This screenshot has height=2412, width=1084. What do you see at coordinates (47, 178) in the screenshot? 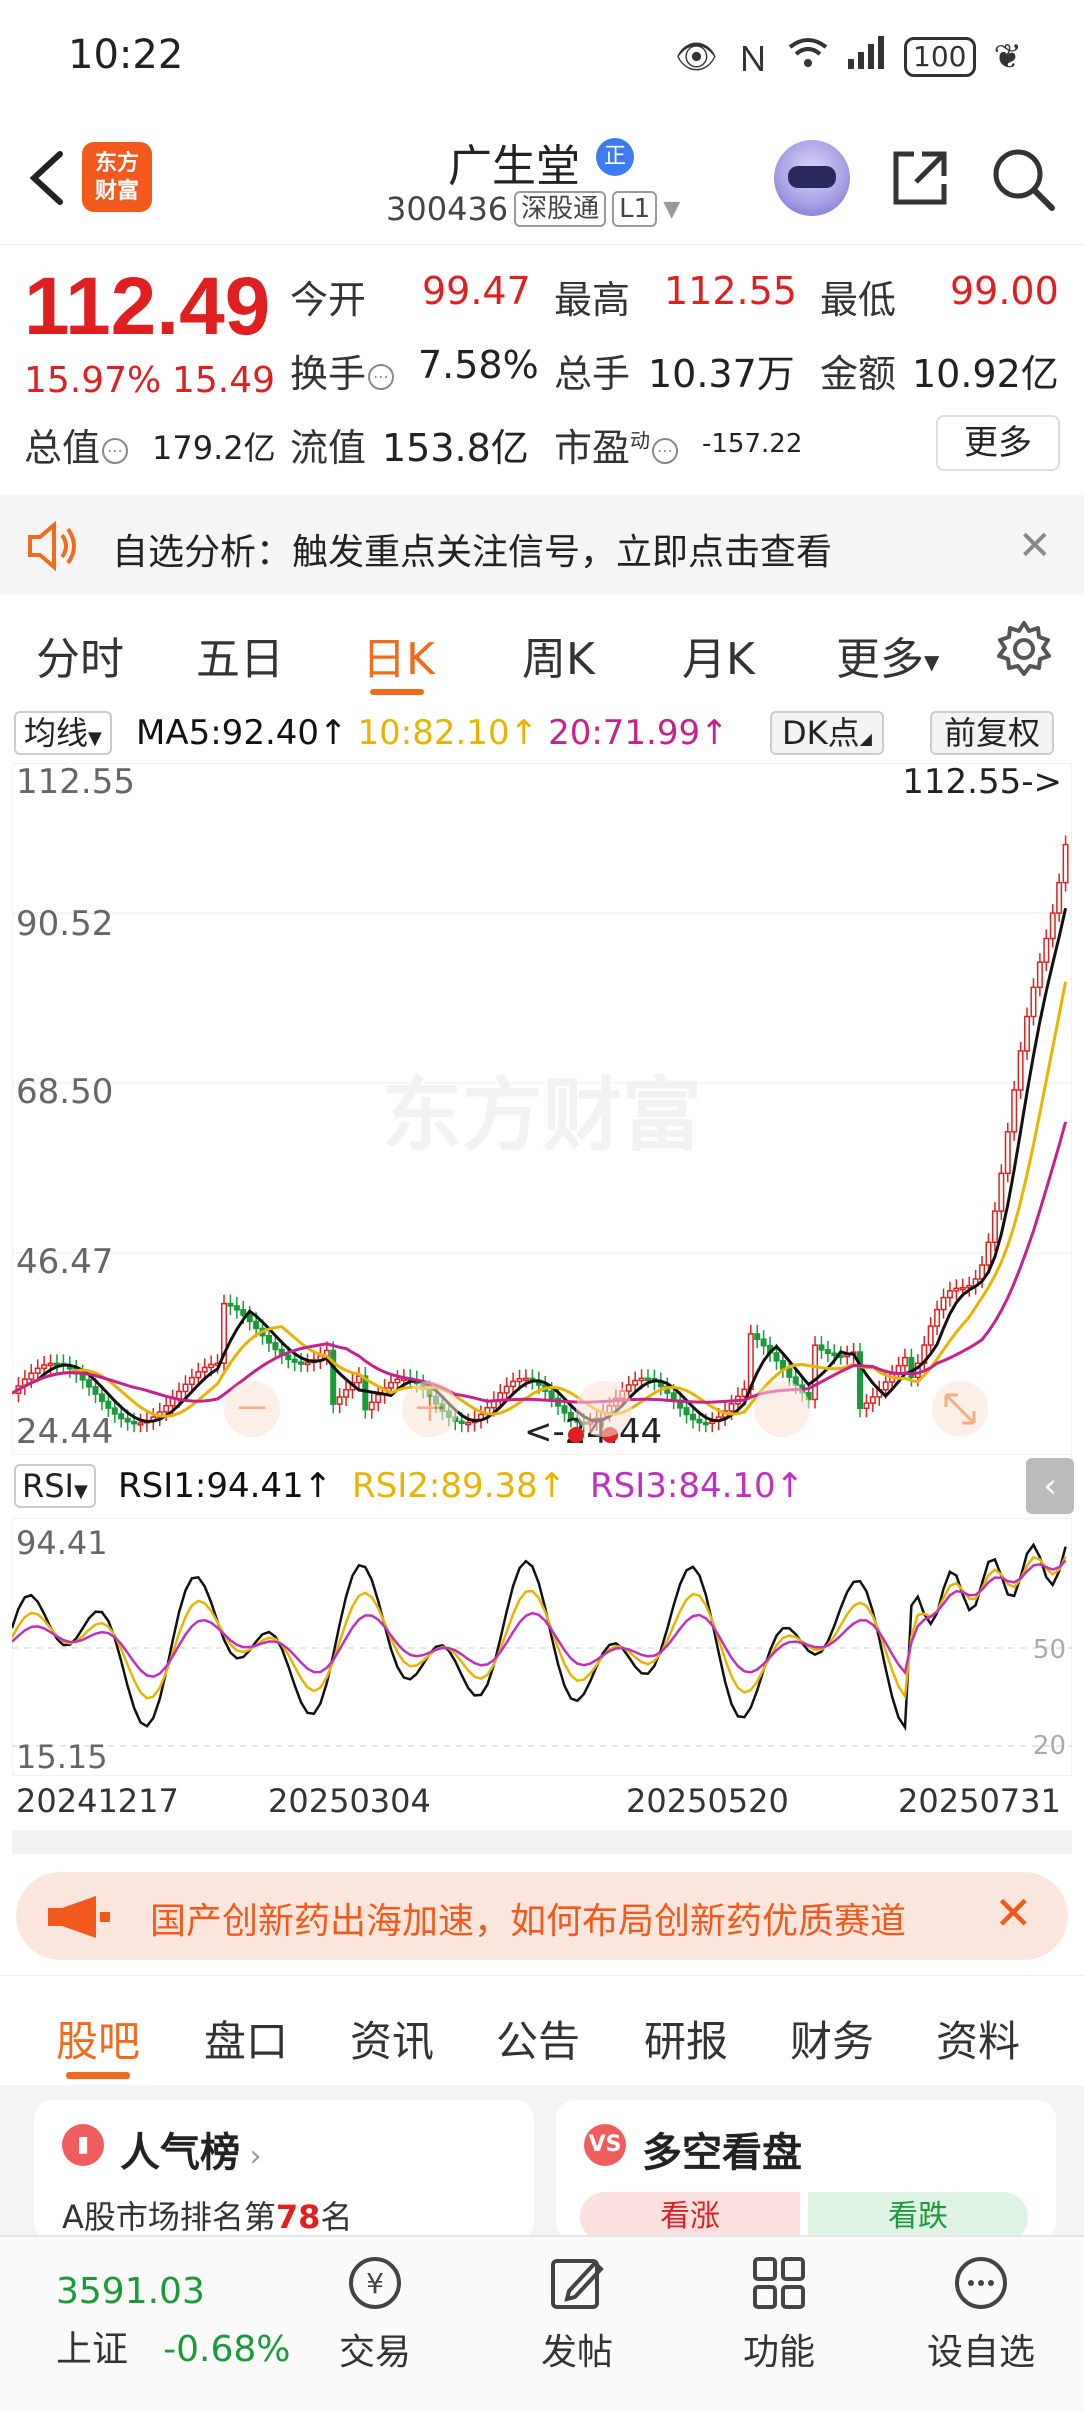
I see `back-arrow-icon` at bounding box center [47, 178].